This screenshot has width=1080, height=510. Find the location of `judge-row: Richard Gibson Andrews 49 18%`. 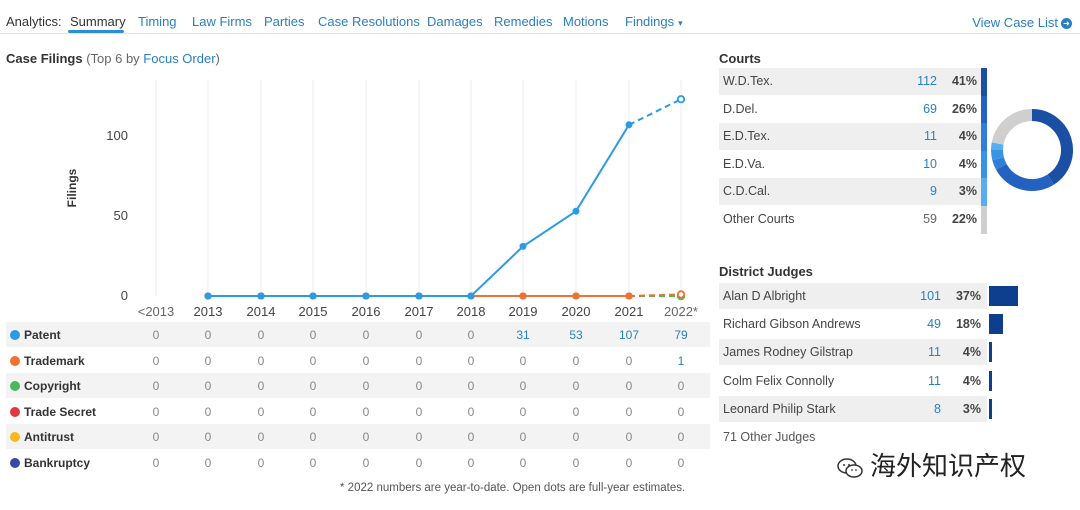

judge-row: Richard Gibson Andrews 49 18% is located at coordinates (853, 324).